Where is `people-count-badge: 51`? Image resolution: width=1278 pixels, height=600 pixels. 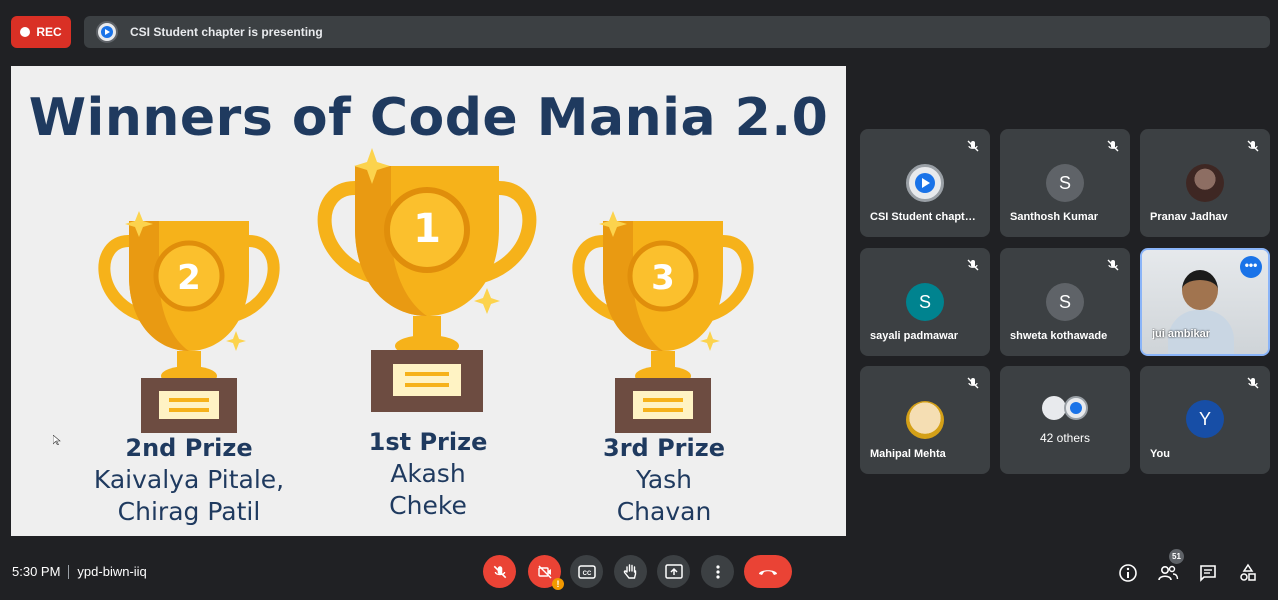
people-count-badge: 51 is located at coordinates (1176, 556).